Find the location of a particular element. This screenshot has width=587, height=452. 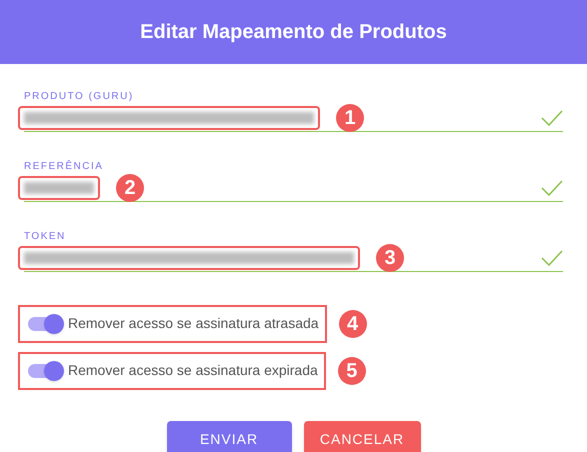

text-field: 1 is located at coordinates (293, 118).